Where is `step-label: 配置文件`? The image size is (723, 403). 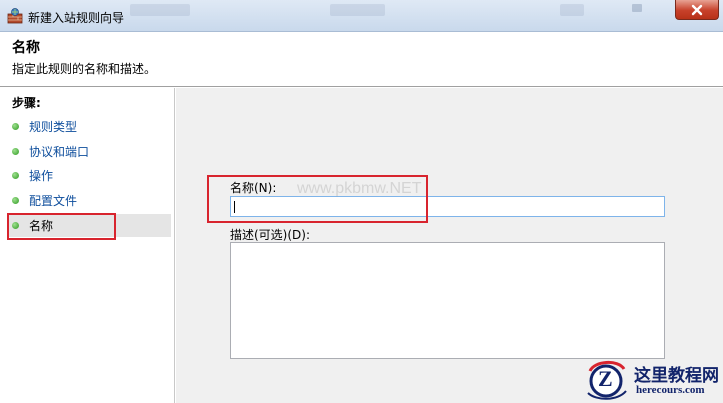 step-label: 配置文件 is located at coordinates (53, 201).